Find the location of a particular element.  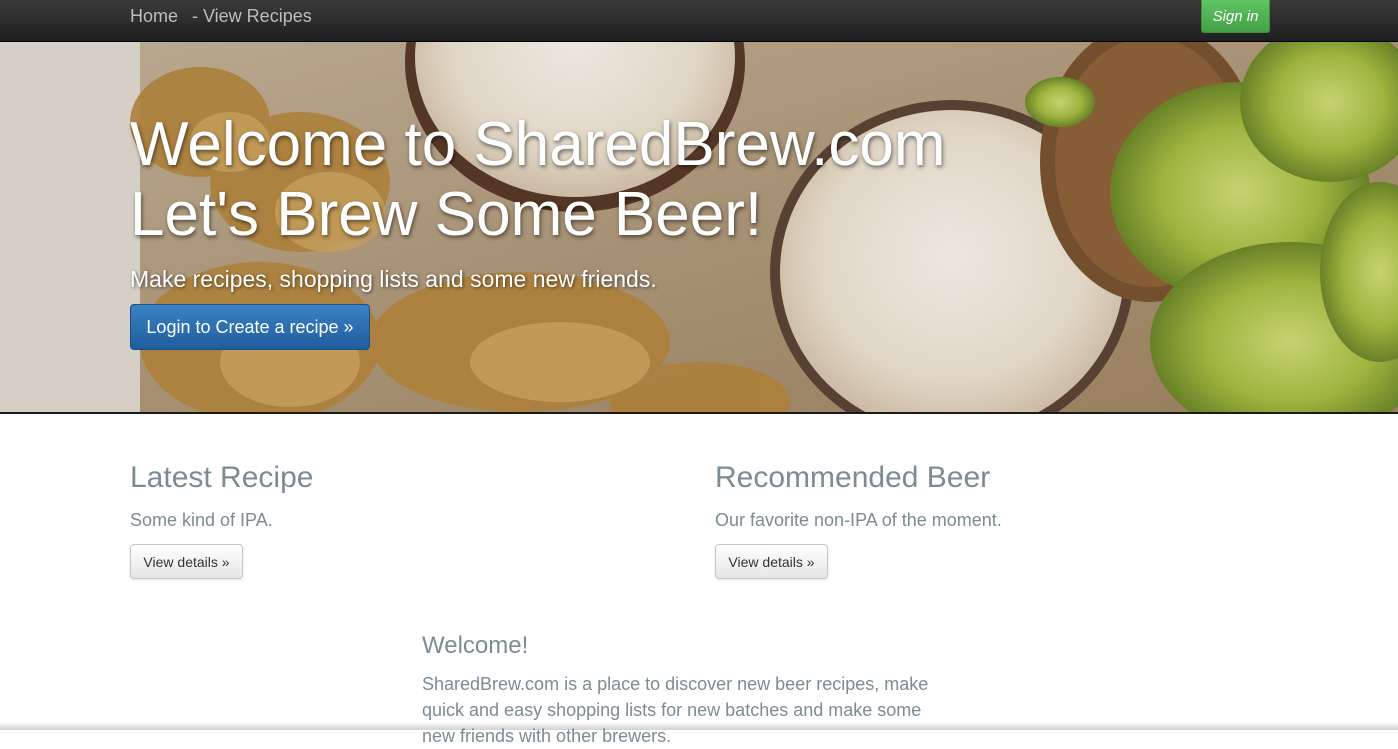

latest-recipe-heading: Latest Recipe is located at coordinates (222, 477).